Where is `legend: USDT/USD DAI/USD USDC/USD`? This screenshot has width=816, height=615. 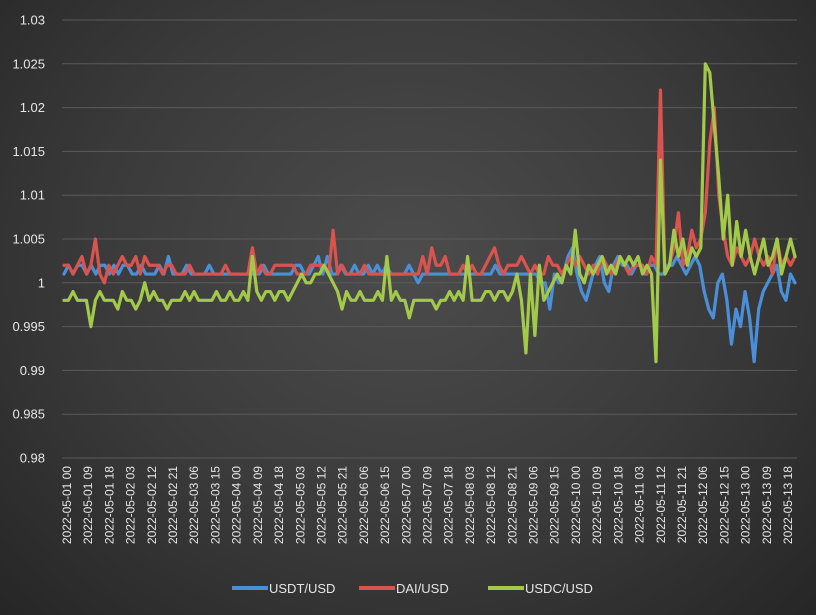
legend: USDT/USD DAI/USD USDC/USD is located at coordinates (412, 588).